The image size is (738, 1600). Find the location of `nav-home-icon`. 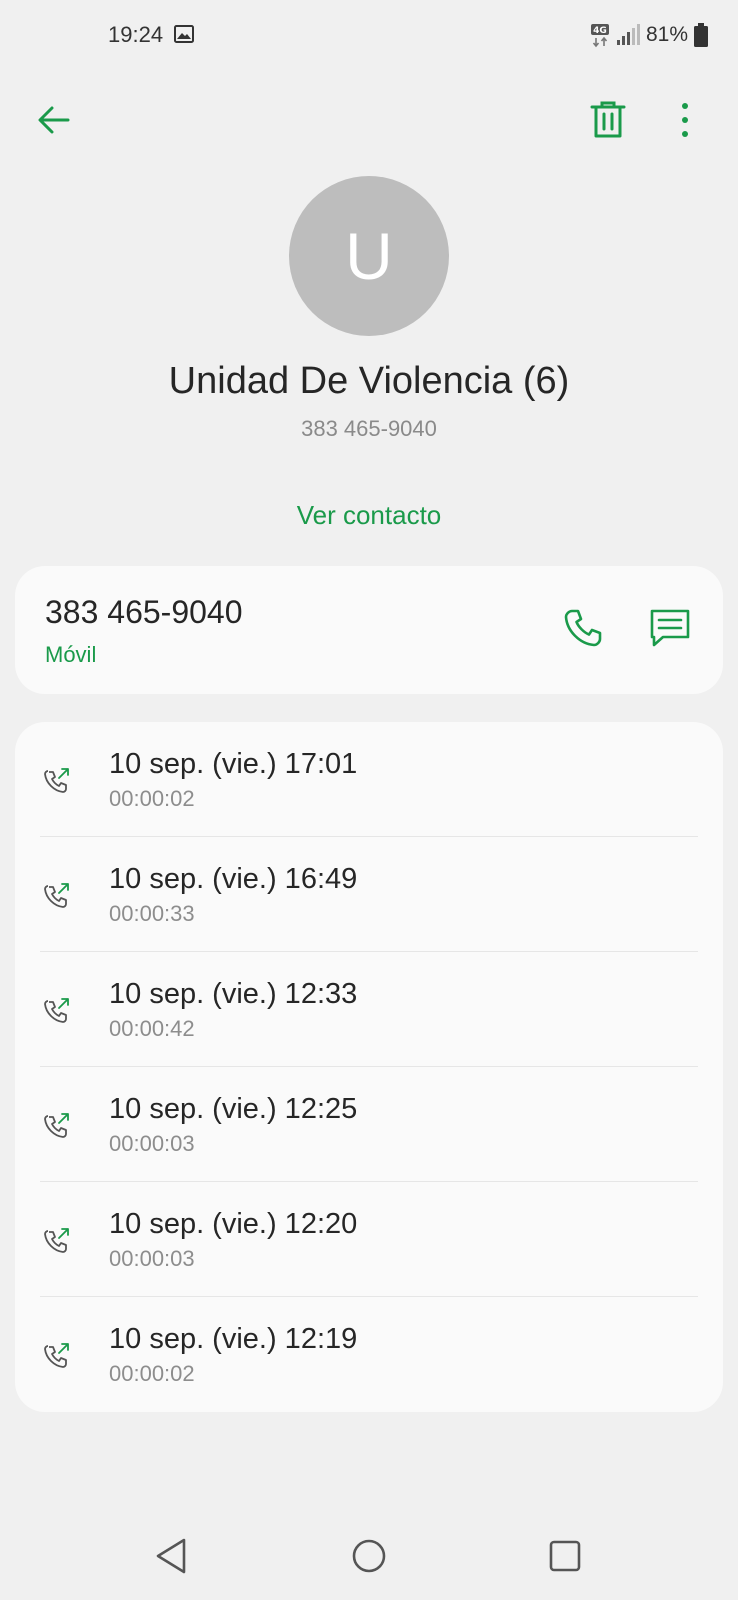

nav-home-icon is located at coordinates (369, 1556).